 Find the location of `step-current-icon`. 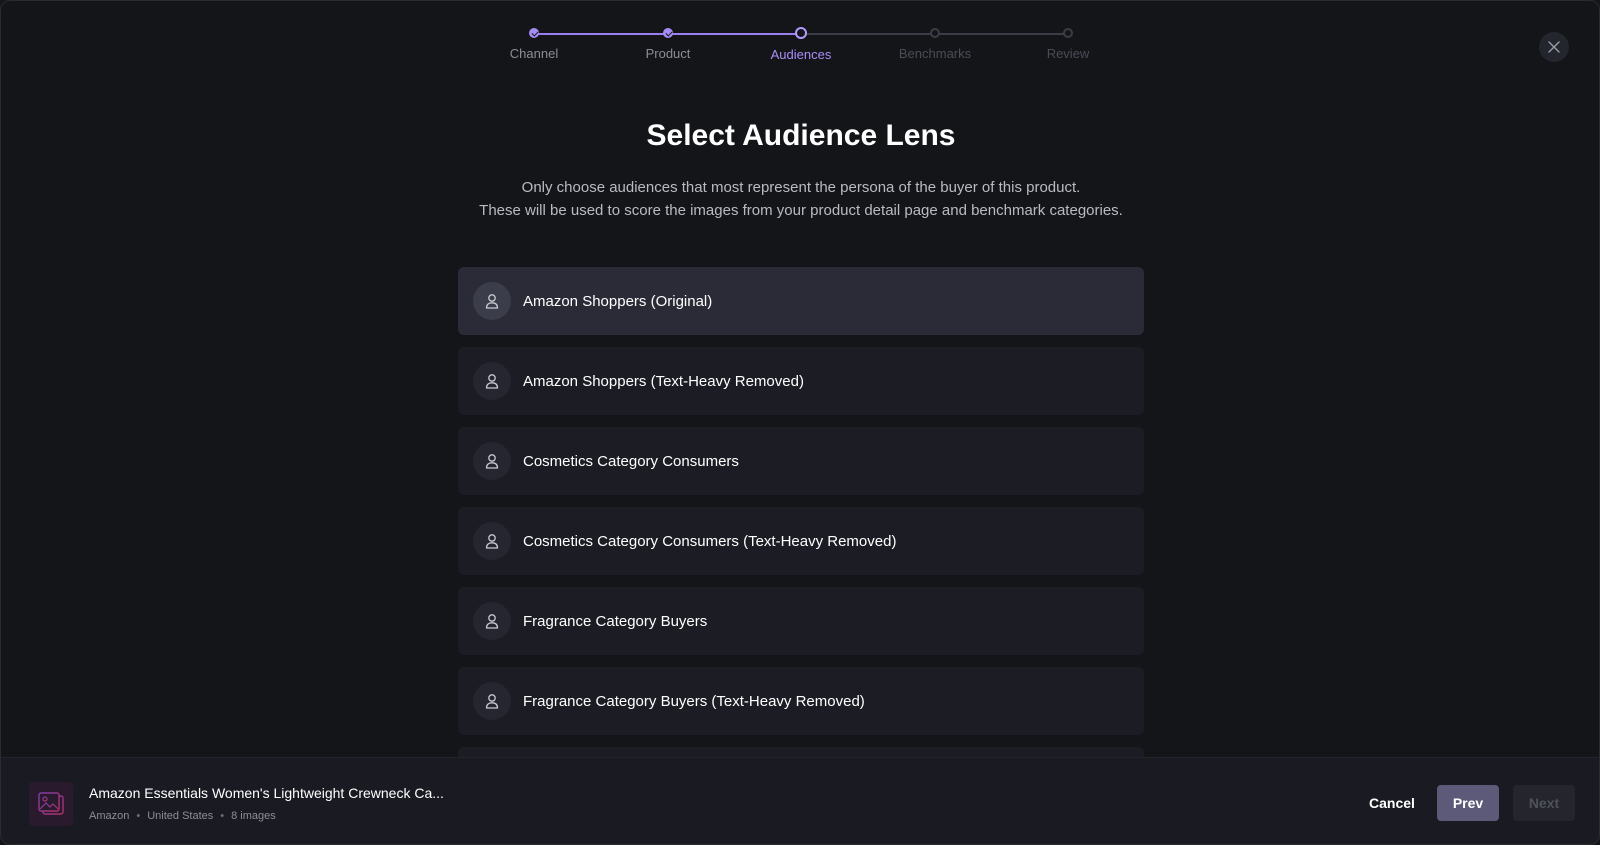

step-current-icon is located at coordinates (801, 33).